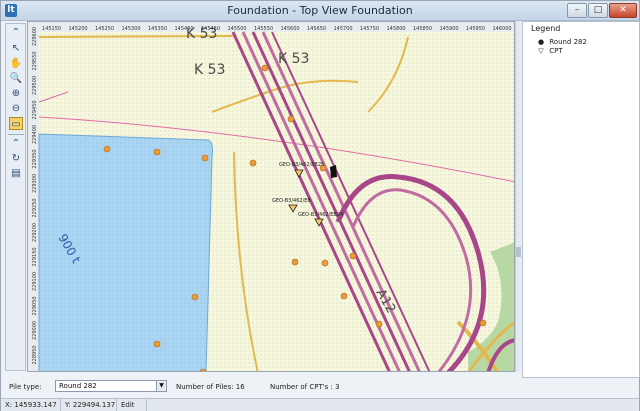  What do you see at coordinates (15, 197) in the screenshot?
I see `tool-strip: ⌃ ↖ ✋ 🔍 ⊕ ⊖ ▭ ⌃ ↻ ▤` at bounding box center [15, 197].